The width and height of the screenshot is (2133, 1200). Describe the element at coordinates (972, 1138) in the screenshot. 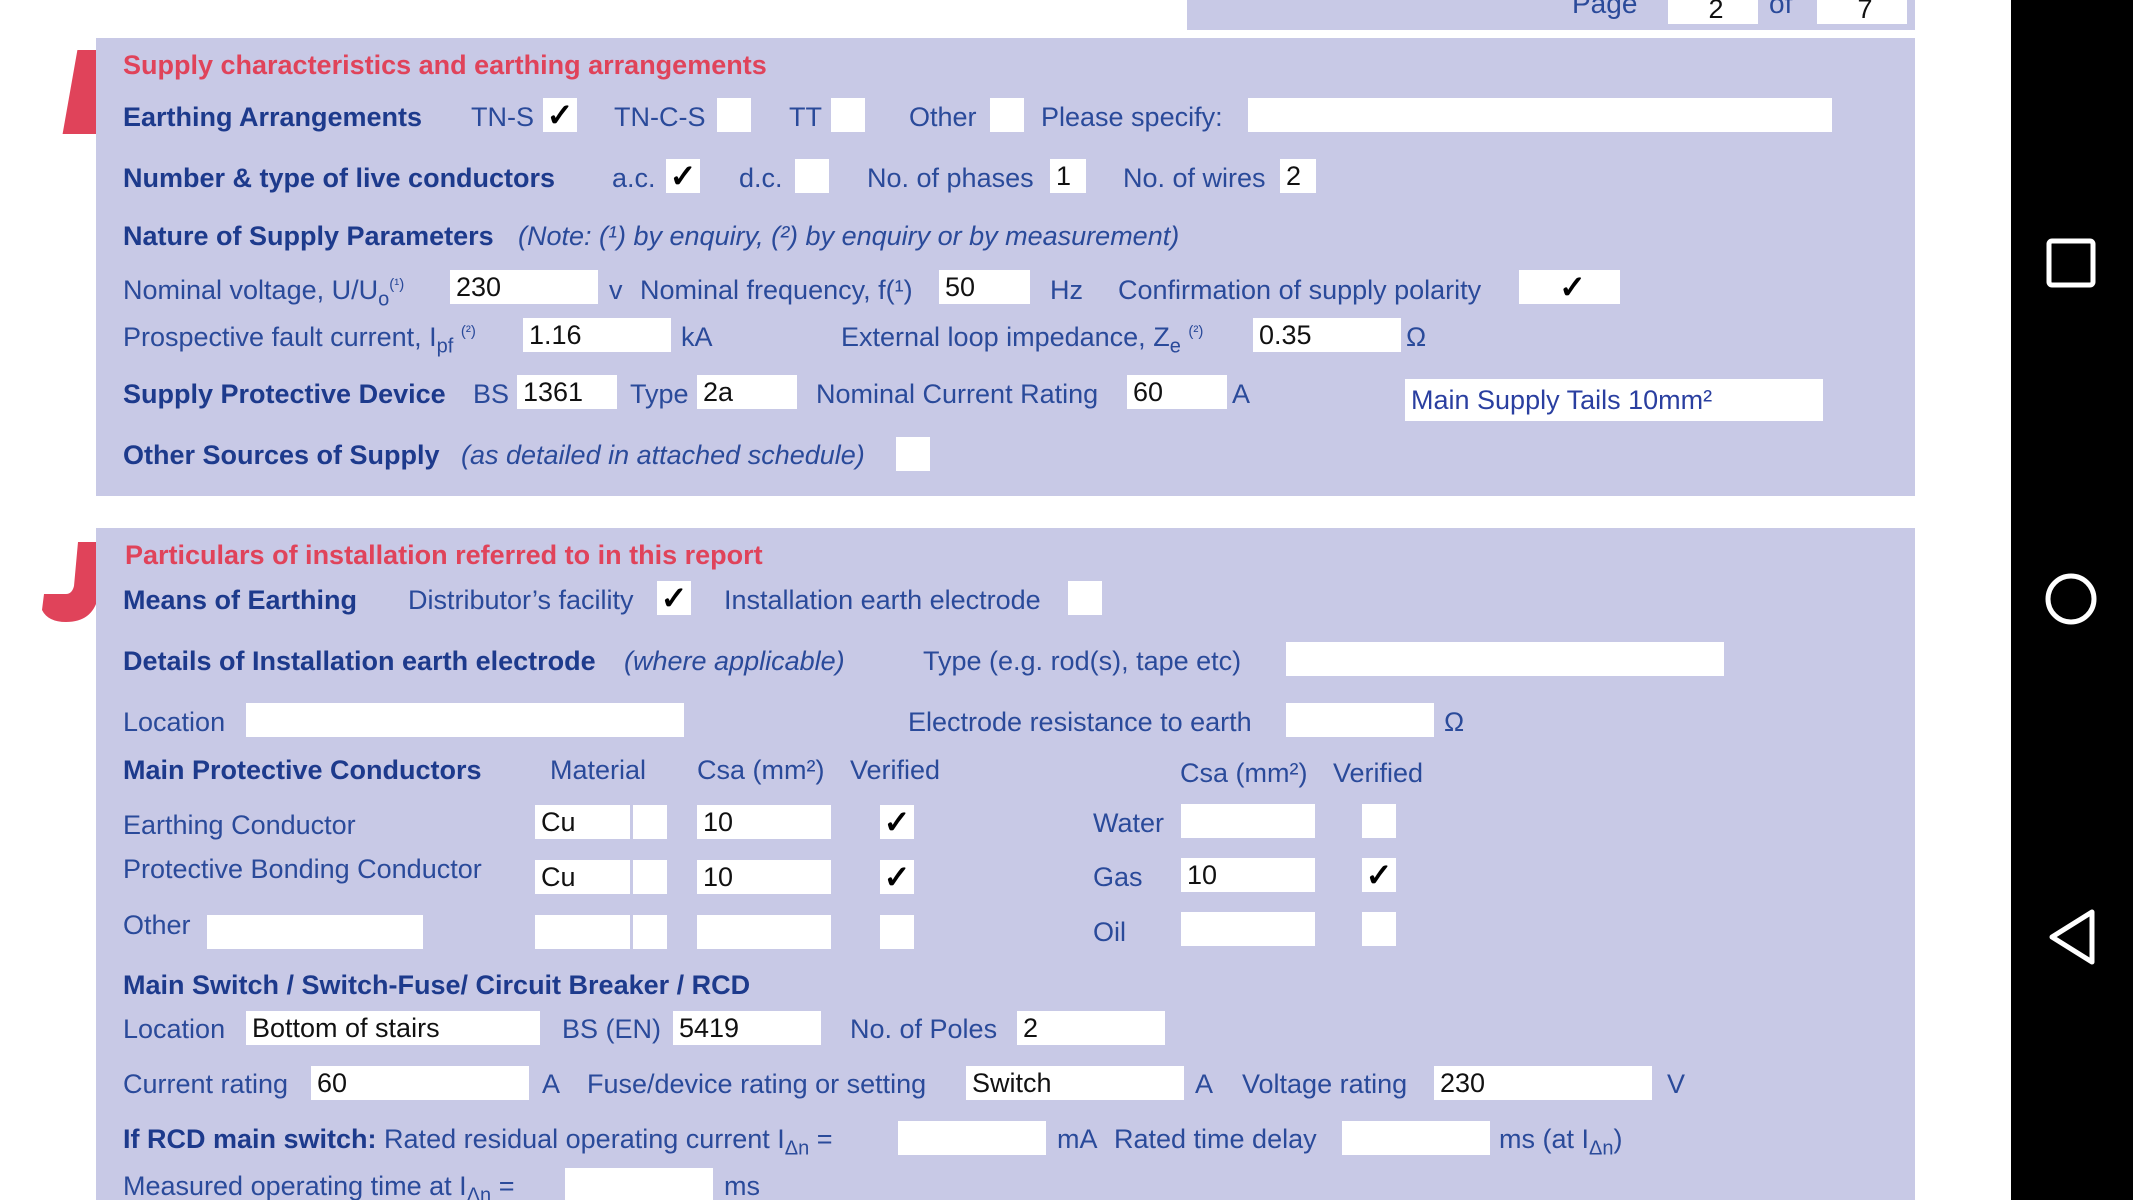

I see `rcd-residual-field` at that location.